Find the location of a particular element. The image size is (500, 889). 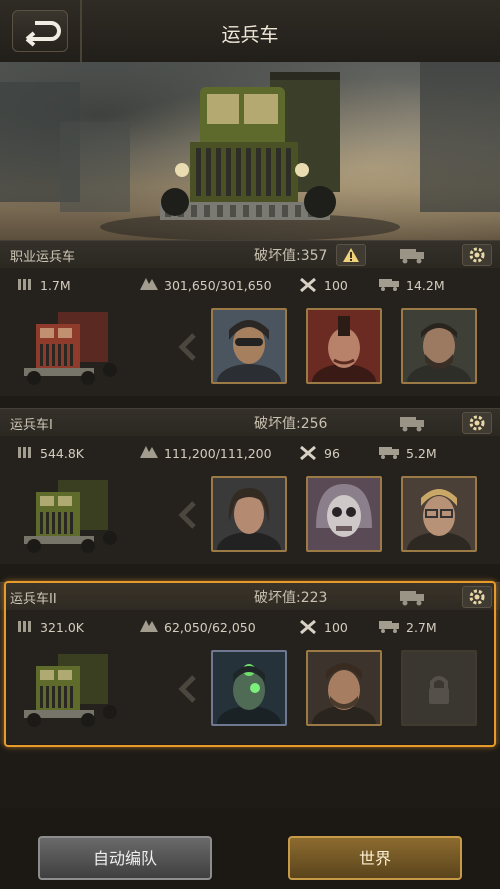

vehicle-header-1: 职业运兵车 破坏值:357 is located at coordinates (250, 254).